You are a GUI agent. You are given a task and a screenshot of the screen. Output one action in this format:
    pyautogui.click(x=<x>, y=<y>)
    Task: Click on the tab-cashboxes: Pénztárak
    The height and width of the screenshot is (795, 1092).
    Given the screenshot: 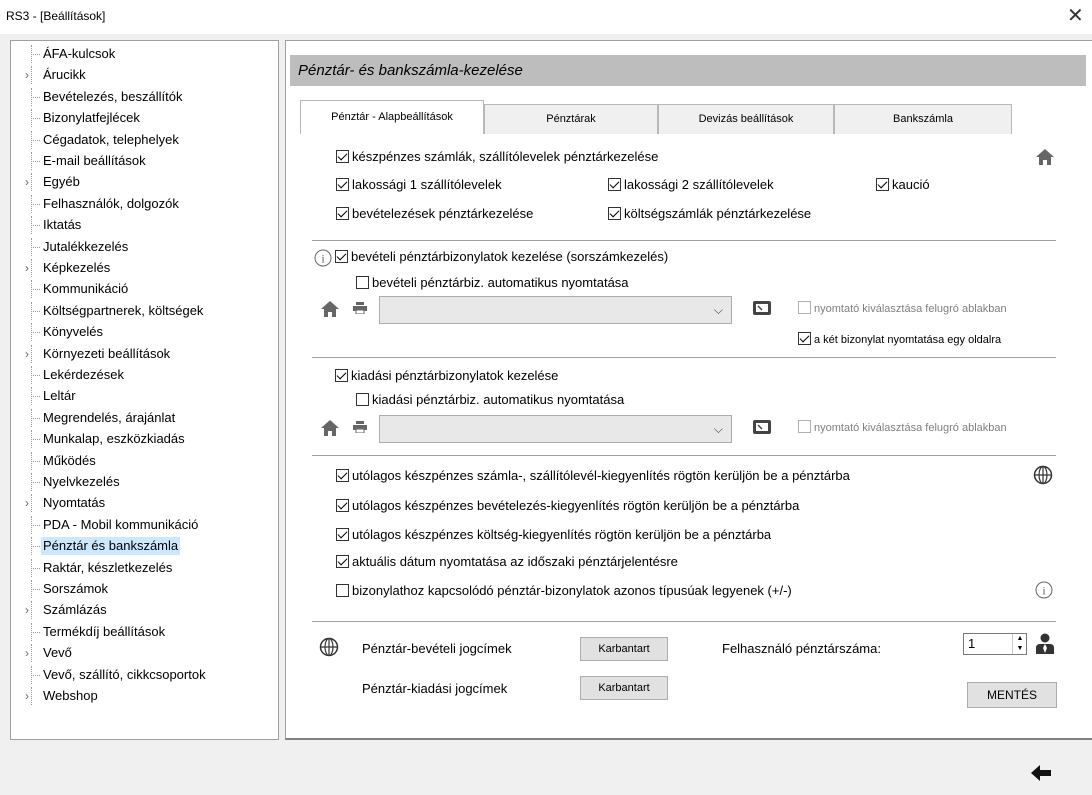 What is the action you would take?
    pyautogui.click(x=571, y=119)
    